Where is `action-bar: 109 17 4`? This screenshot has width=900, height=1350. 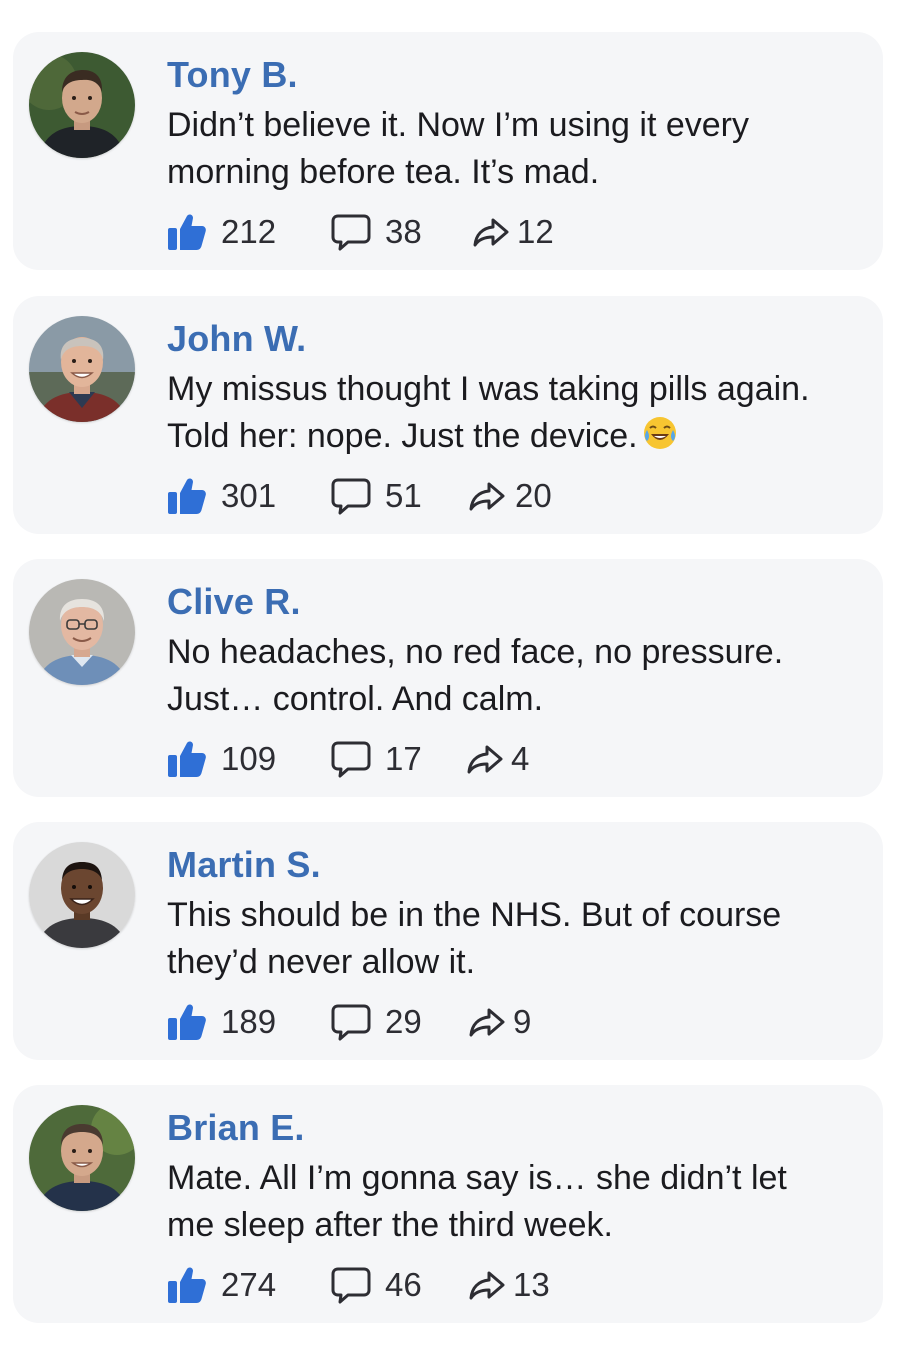
action-bar: 109 17 4 is located at coordinates (417, 759).